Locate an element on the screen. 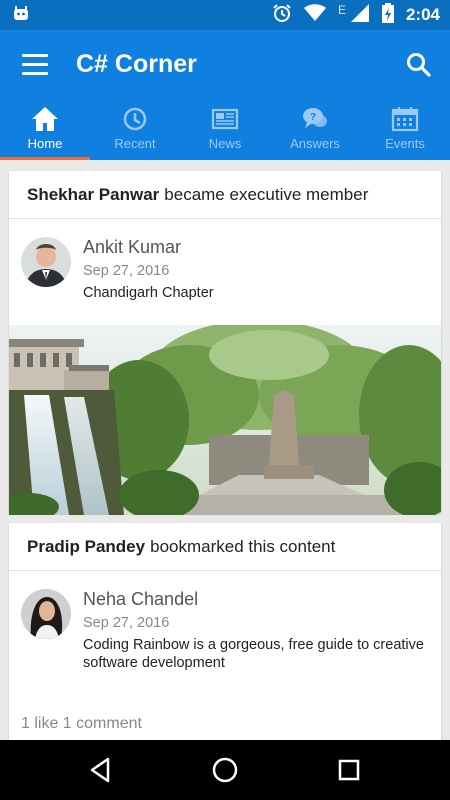  calendar-icon is located at coordinates (405, 119).